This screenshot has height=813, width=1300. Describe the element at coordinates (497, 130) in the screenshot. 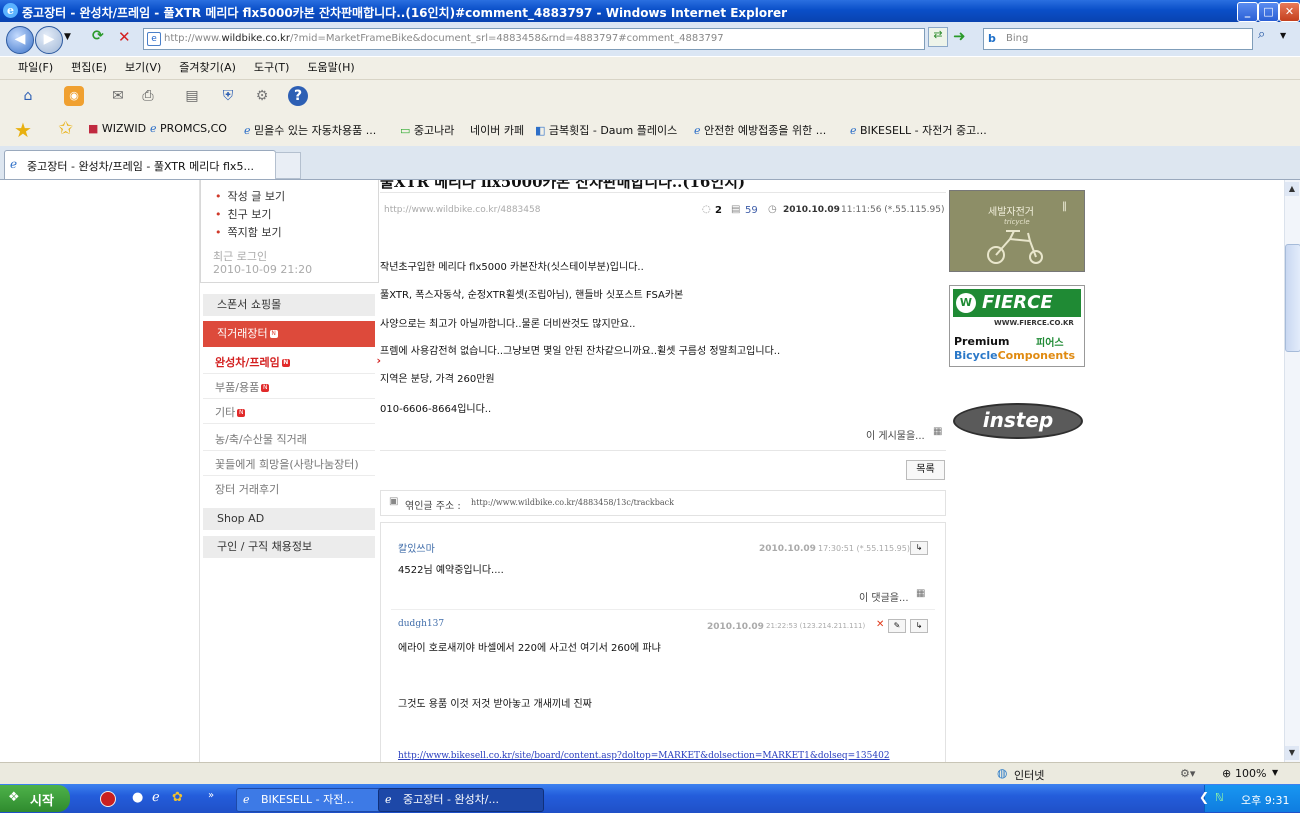

I see `fav-naver-cafe: 네이버 카페` at that location.